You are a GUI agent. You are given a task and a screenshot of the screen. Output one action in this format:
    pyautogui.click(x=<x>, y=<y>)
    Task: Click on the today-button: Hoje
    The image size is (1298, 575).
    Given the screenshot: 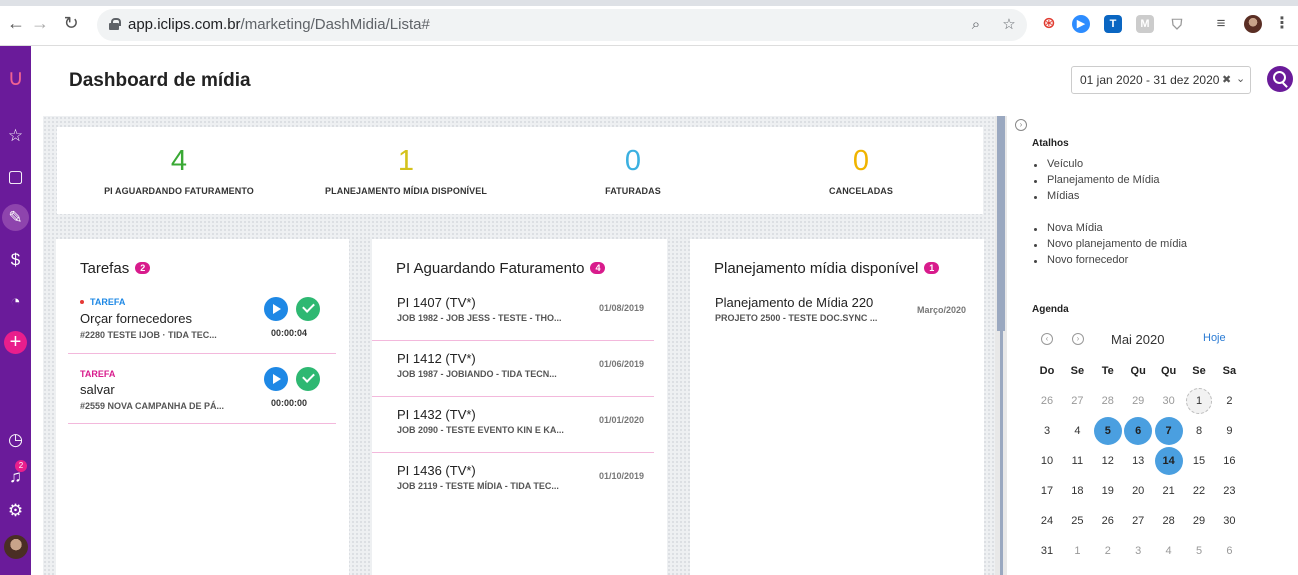 What is the action you would take?
    pyautogui.click(x=1214, y=338)
    